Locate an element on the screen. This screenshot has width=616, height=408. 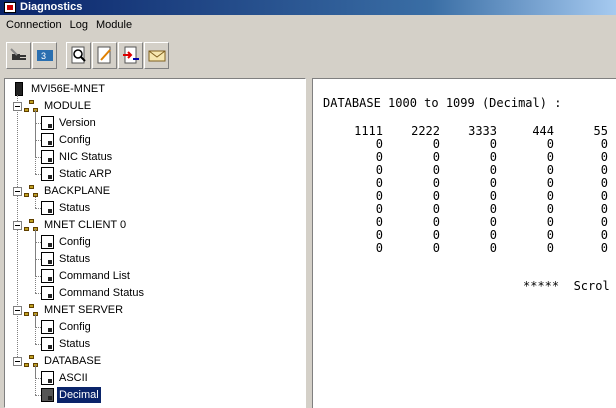
import-export-icon is located at coordinates (130, 55).